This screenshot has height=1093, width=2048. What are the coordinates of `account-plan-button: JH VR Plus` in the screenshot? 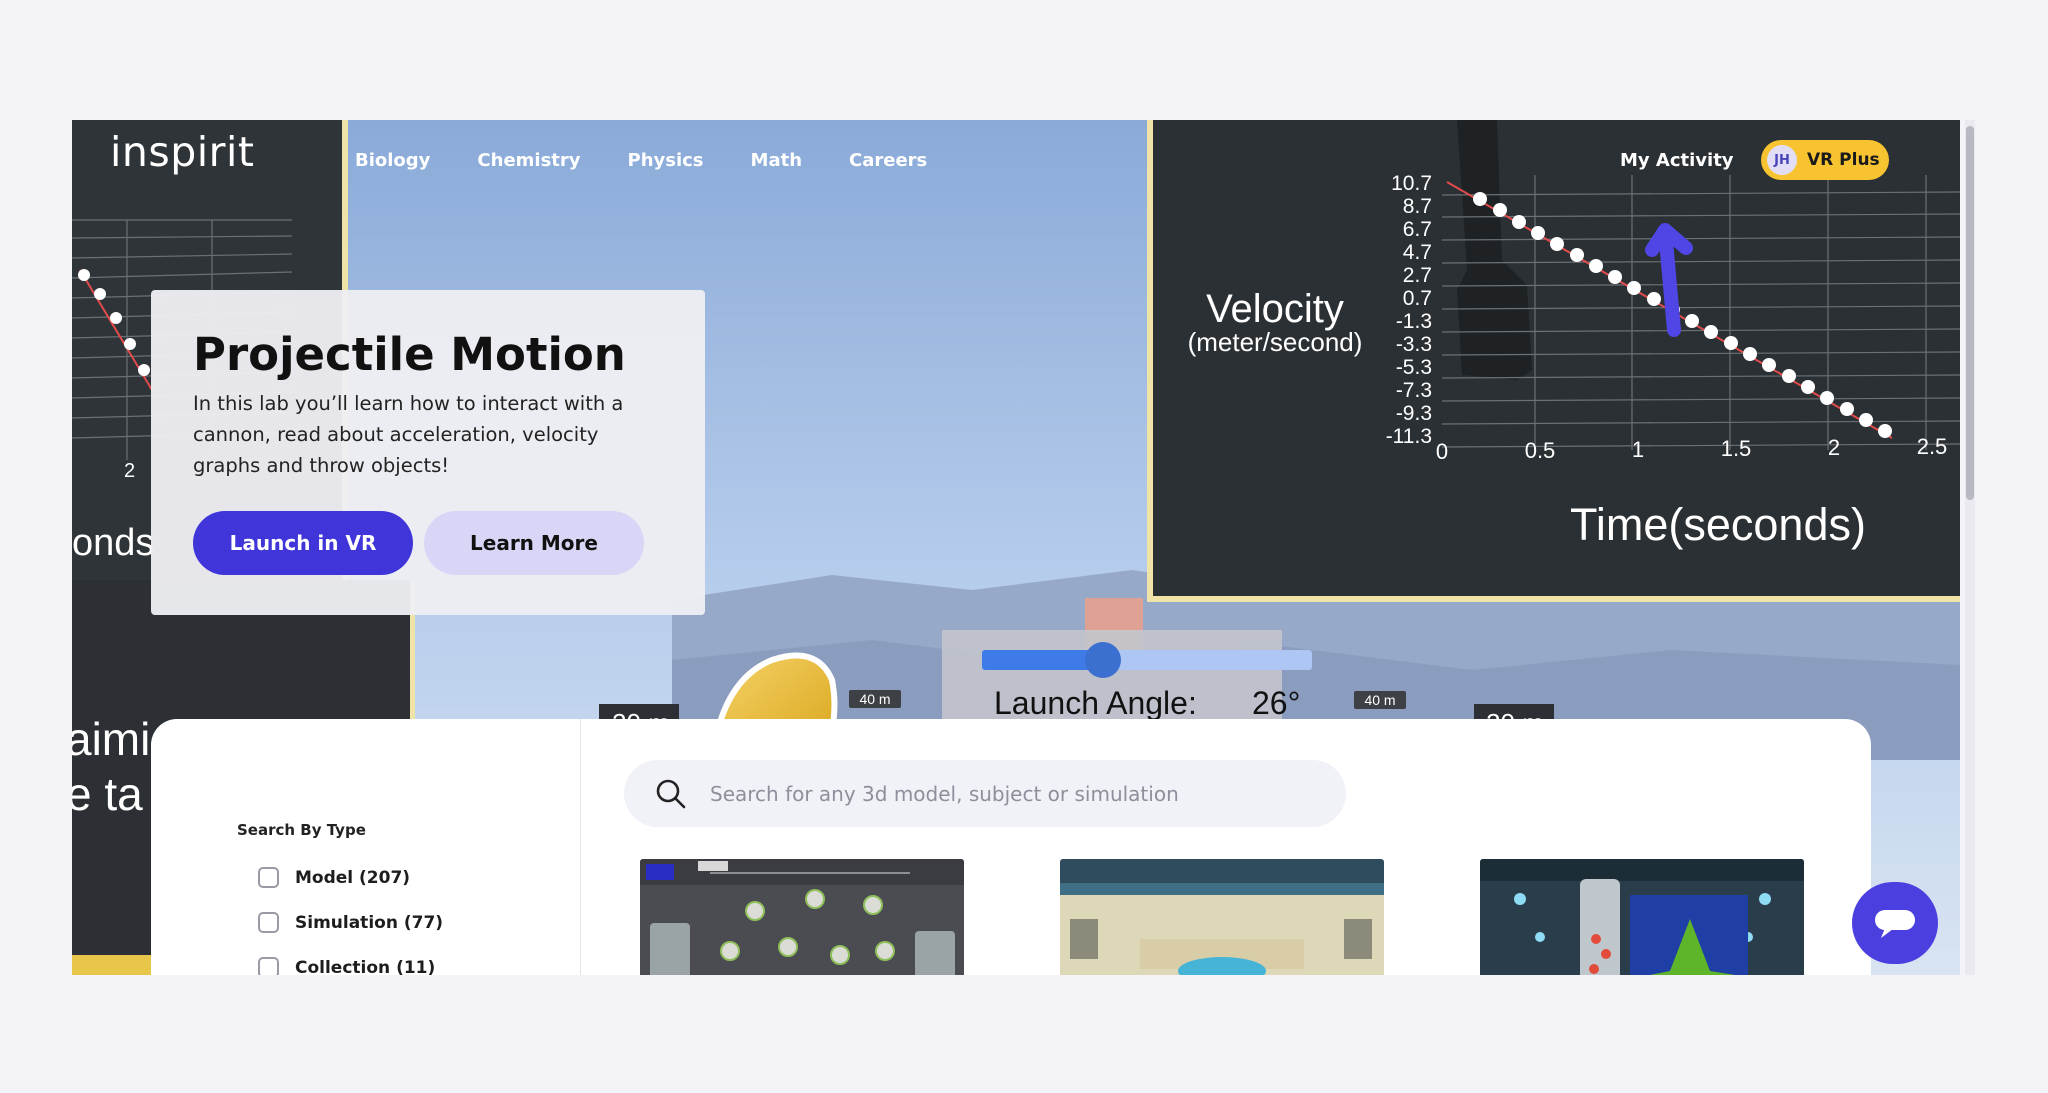 It's located at (1825, 160).